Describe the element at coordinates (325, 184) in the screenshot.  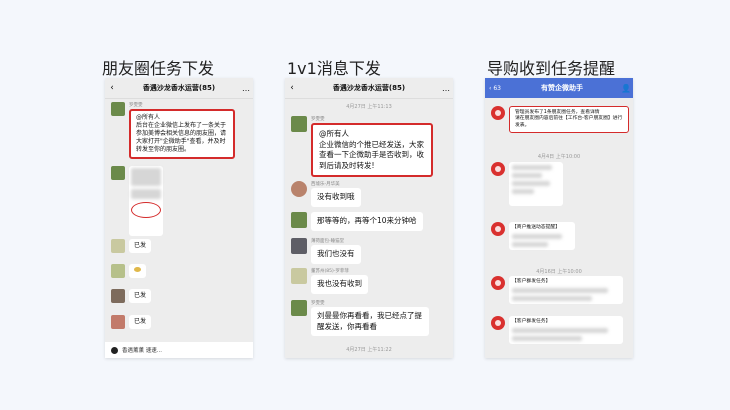
I see `sender-name: 西墟乐-月华美` at that location.